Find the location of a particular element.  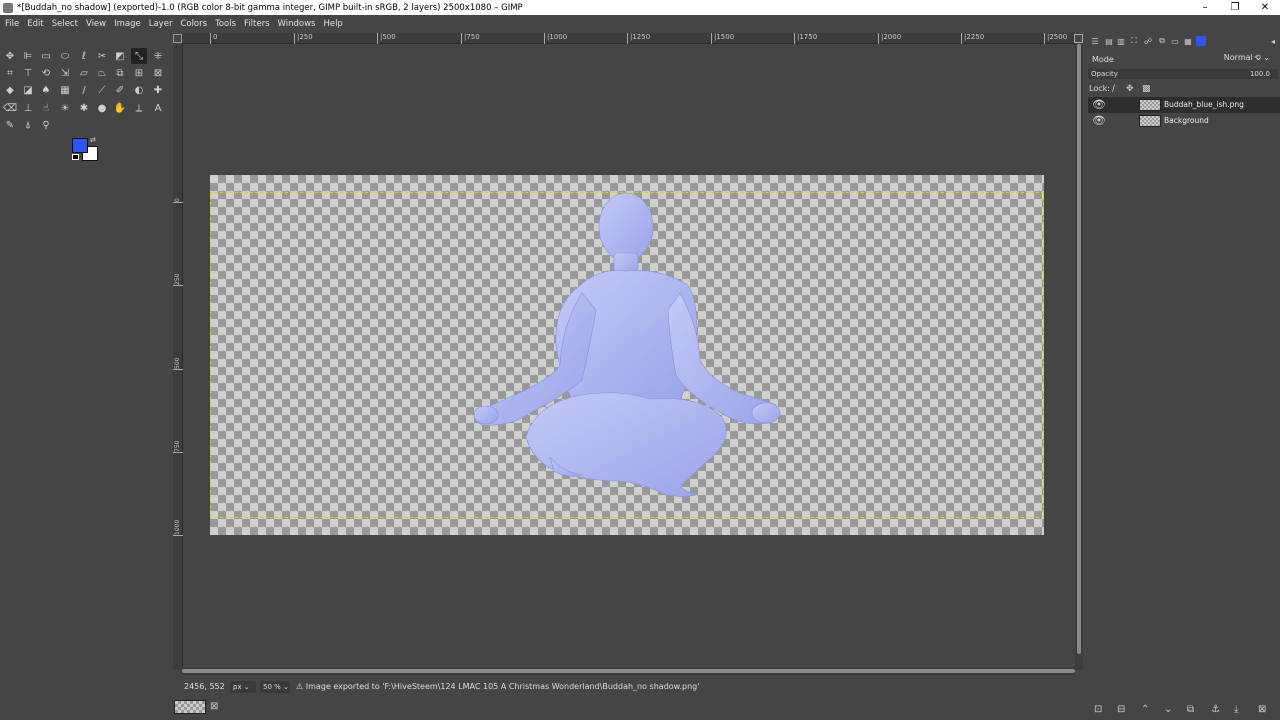

tool-options-tab-icon: ☰ is located at coordinates (1095, 41).